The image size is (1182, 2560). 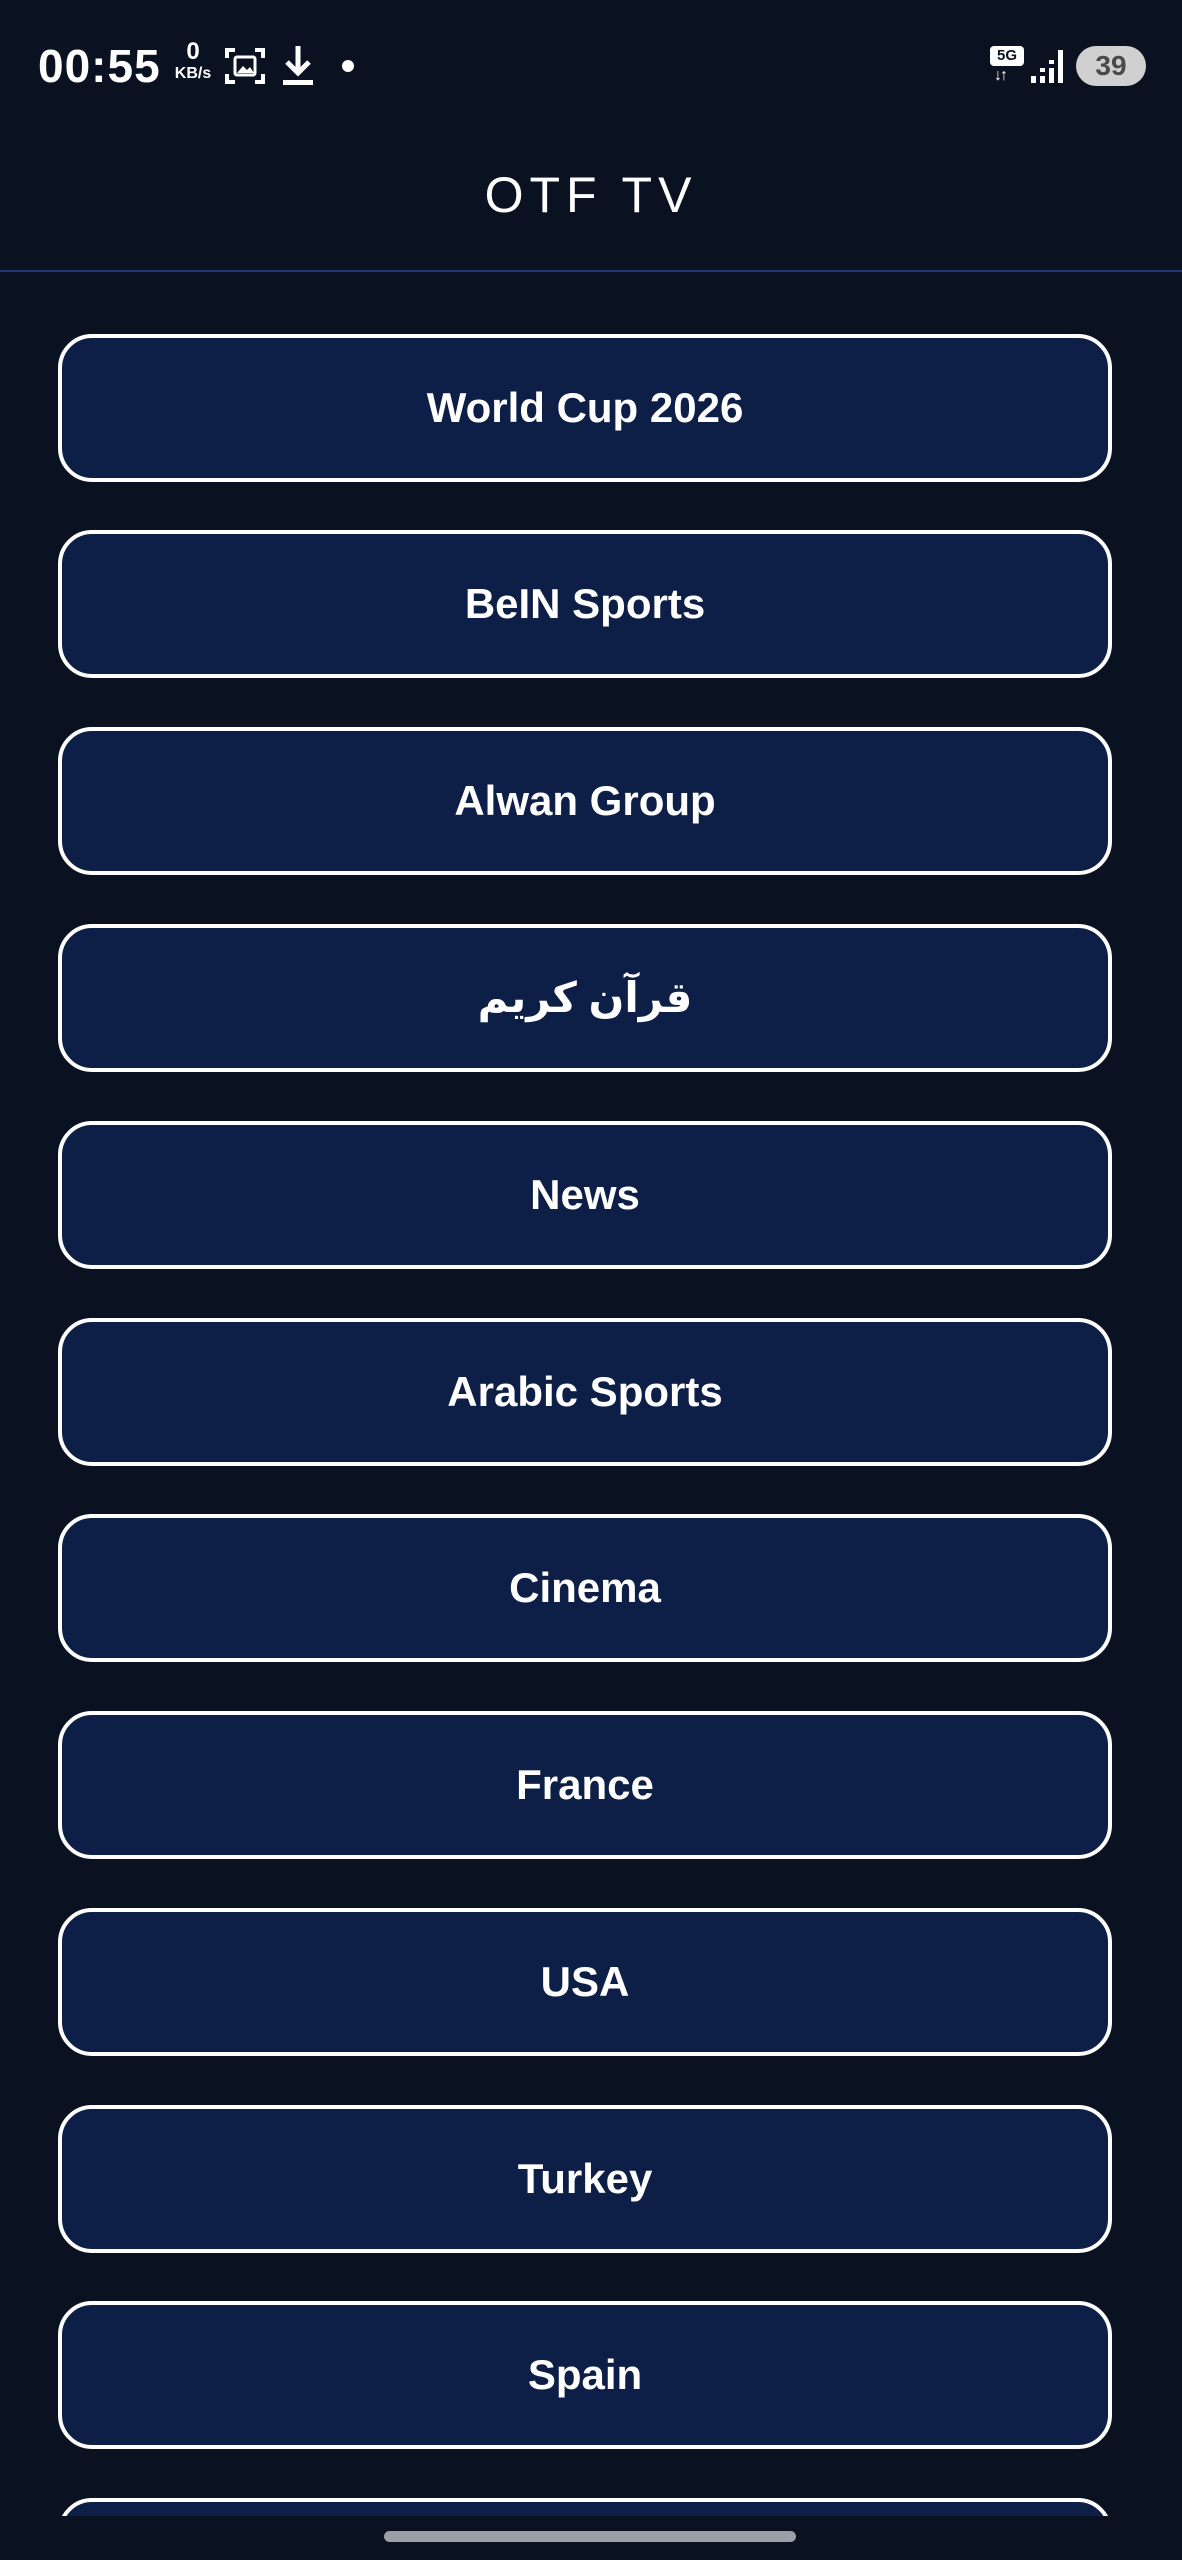 What do you see at coordinates (585, 604) in the screenshot?
I see `category-button-bein-sports: BeIN Sports` at bounding box center [585, 604].